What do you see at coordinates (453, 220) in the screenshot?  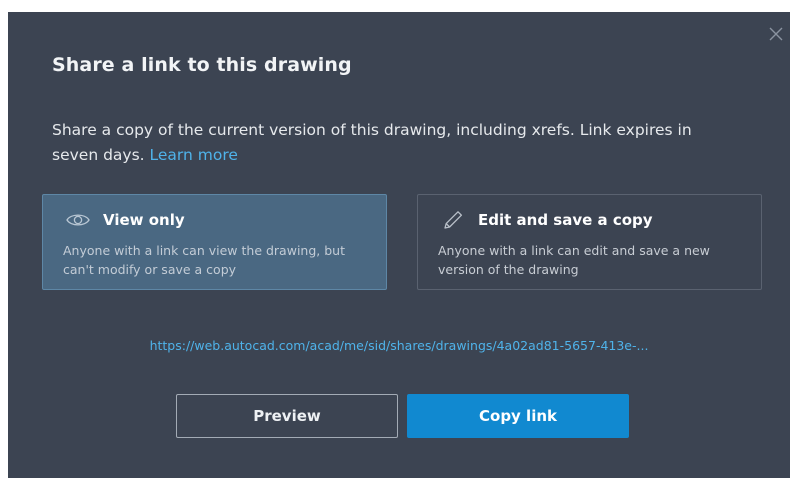 I see `pencil-icon` at bounding box center [453, 220].